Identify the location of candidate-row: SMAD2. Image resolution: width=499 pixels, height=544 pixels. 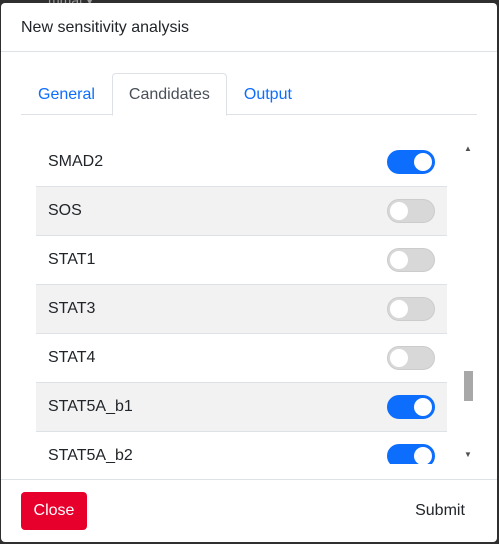
(241, 162).